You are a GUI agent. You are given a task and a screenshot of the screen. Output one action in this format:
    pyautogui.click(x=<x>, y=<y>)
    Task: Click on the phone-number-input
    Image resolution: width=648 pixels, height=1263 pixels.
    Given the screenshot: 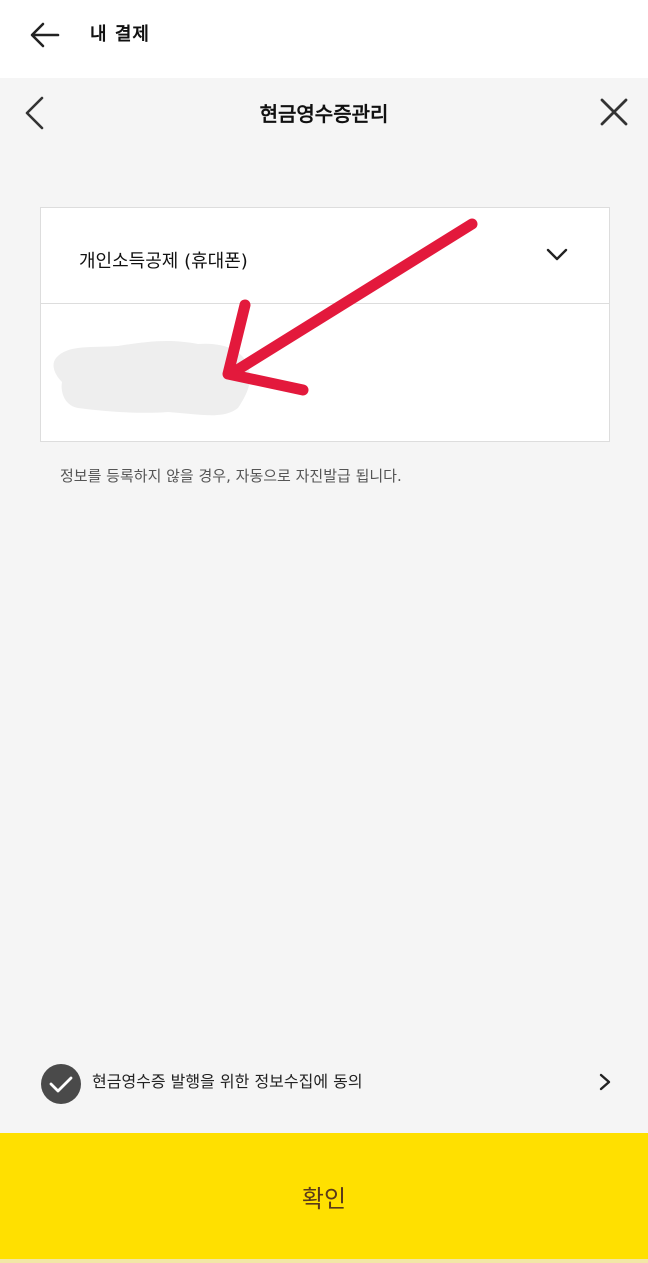 What is the action you would take?
    pyautogui.click(x=325, y=373)
    